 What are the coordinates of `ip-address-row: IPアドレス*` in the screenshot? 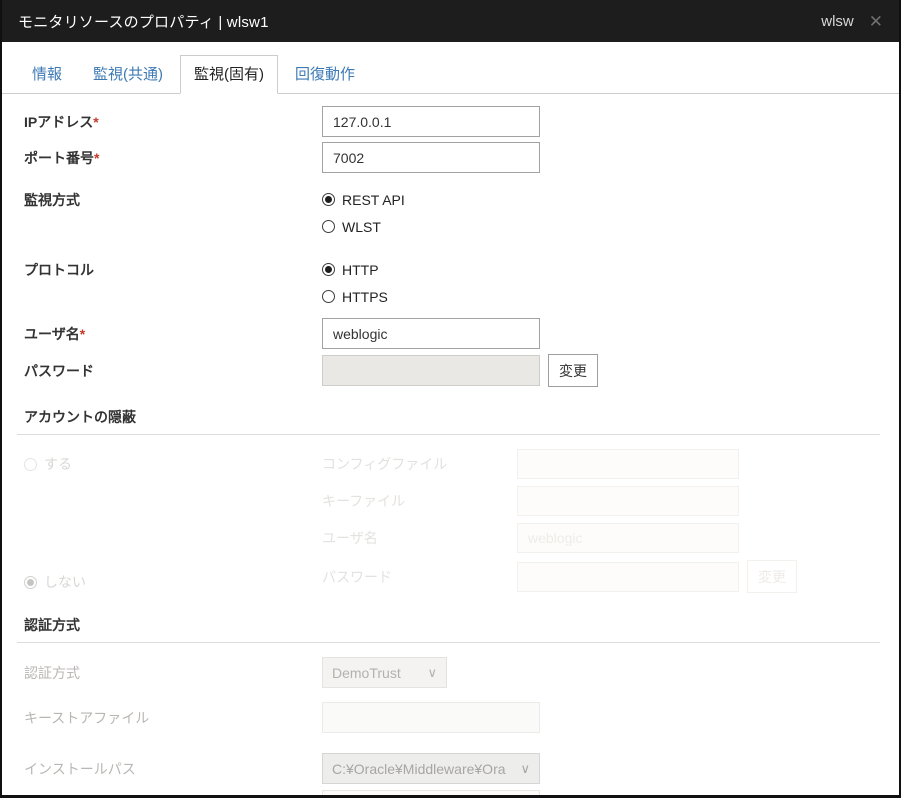 It's located at (450, 121).